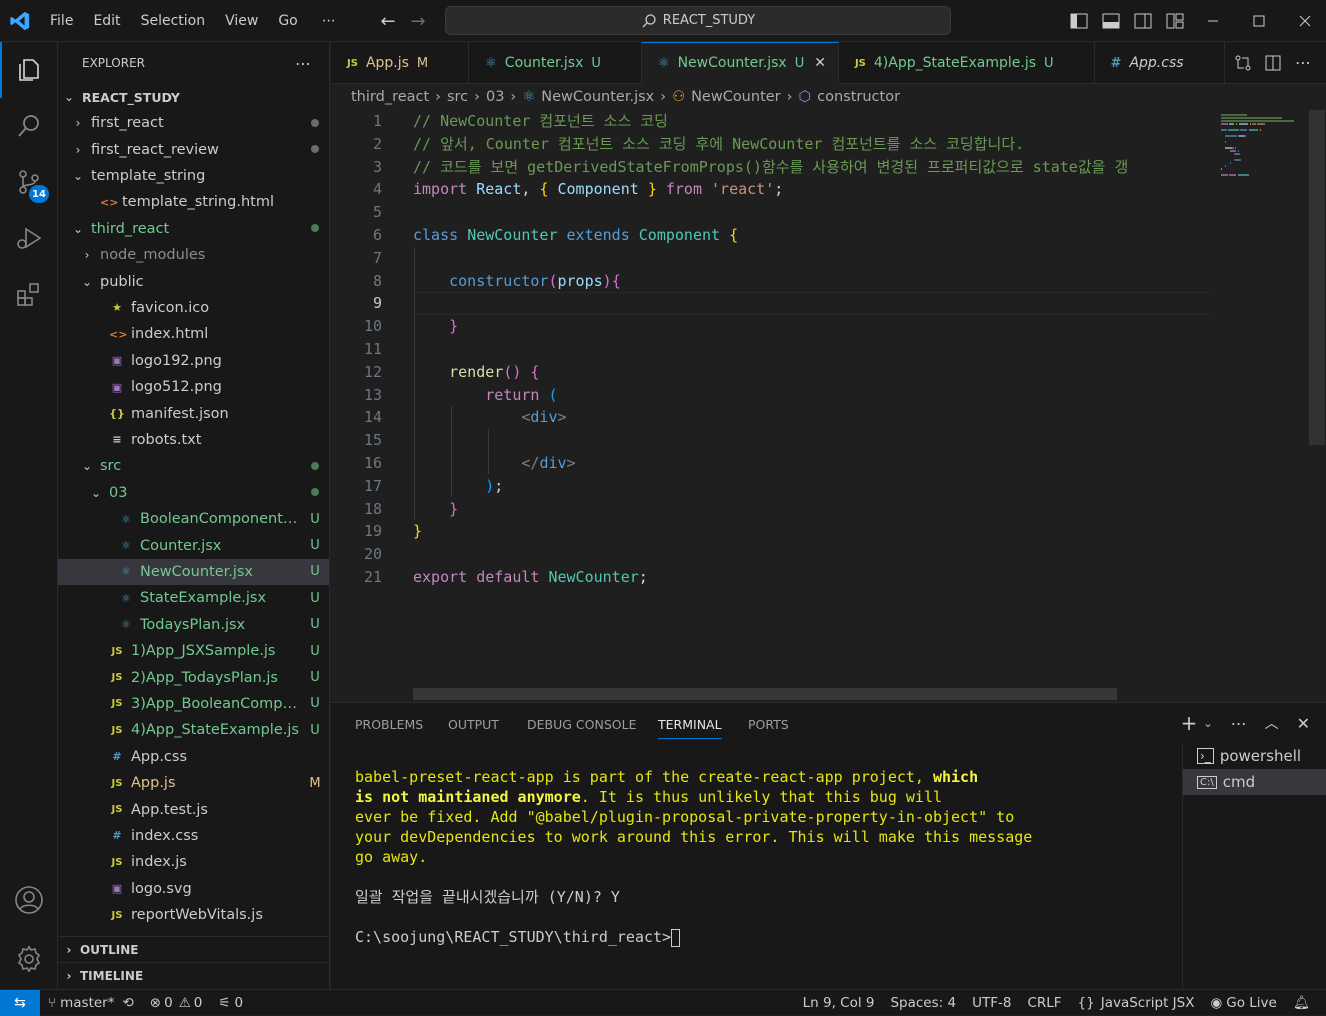  What do you see at coordinates (967, 63) in the screenshot?
I see `tab-4-app-stateexample-js: JS 4)App_StateExample.js U` at bounding box center [967, 63].